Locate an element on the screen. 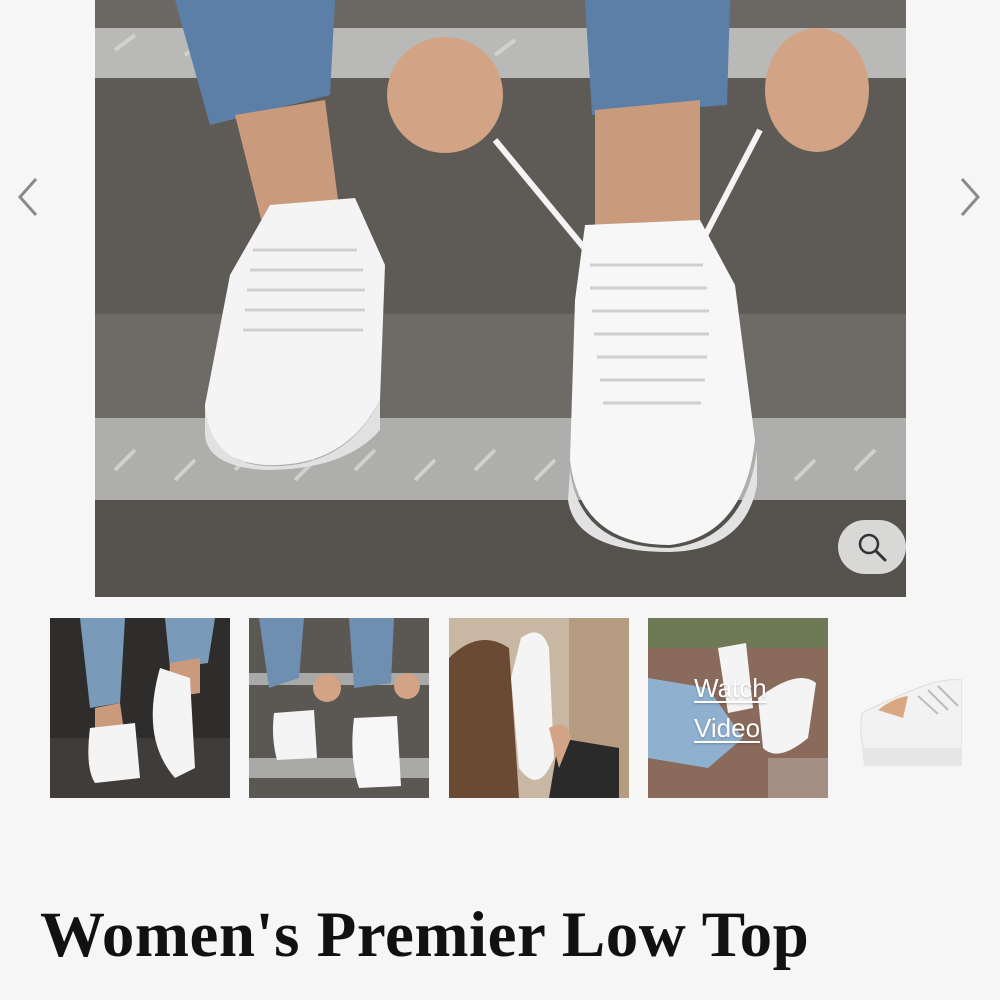  watch-video-thumbnail: Watch Video is located at coordinates (738, 708).